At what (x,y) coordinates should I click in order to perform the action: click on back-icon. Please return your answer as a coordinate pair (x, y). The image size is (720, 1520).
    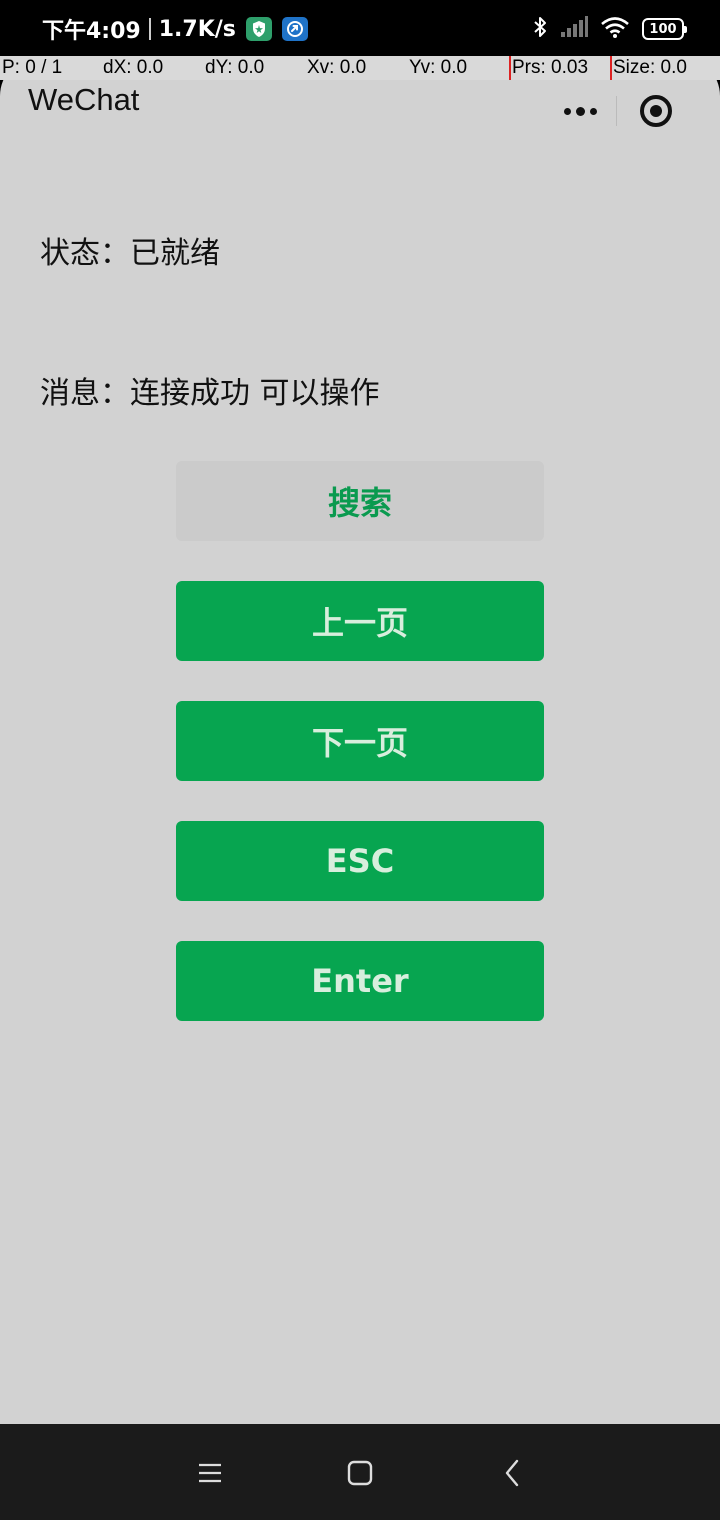
    Looking at the image, I should click on (512, 1473).